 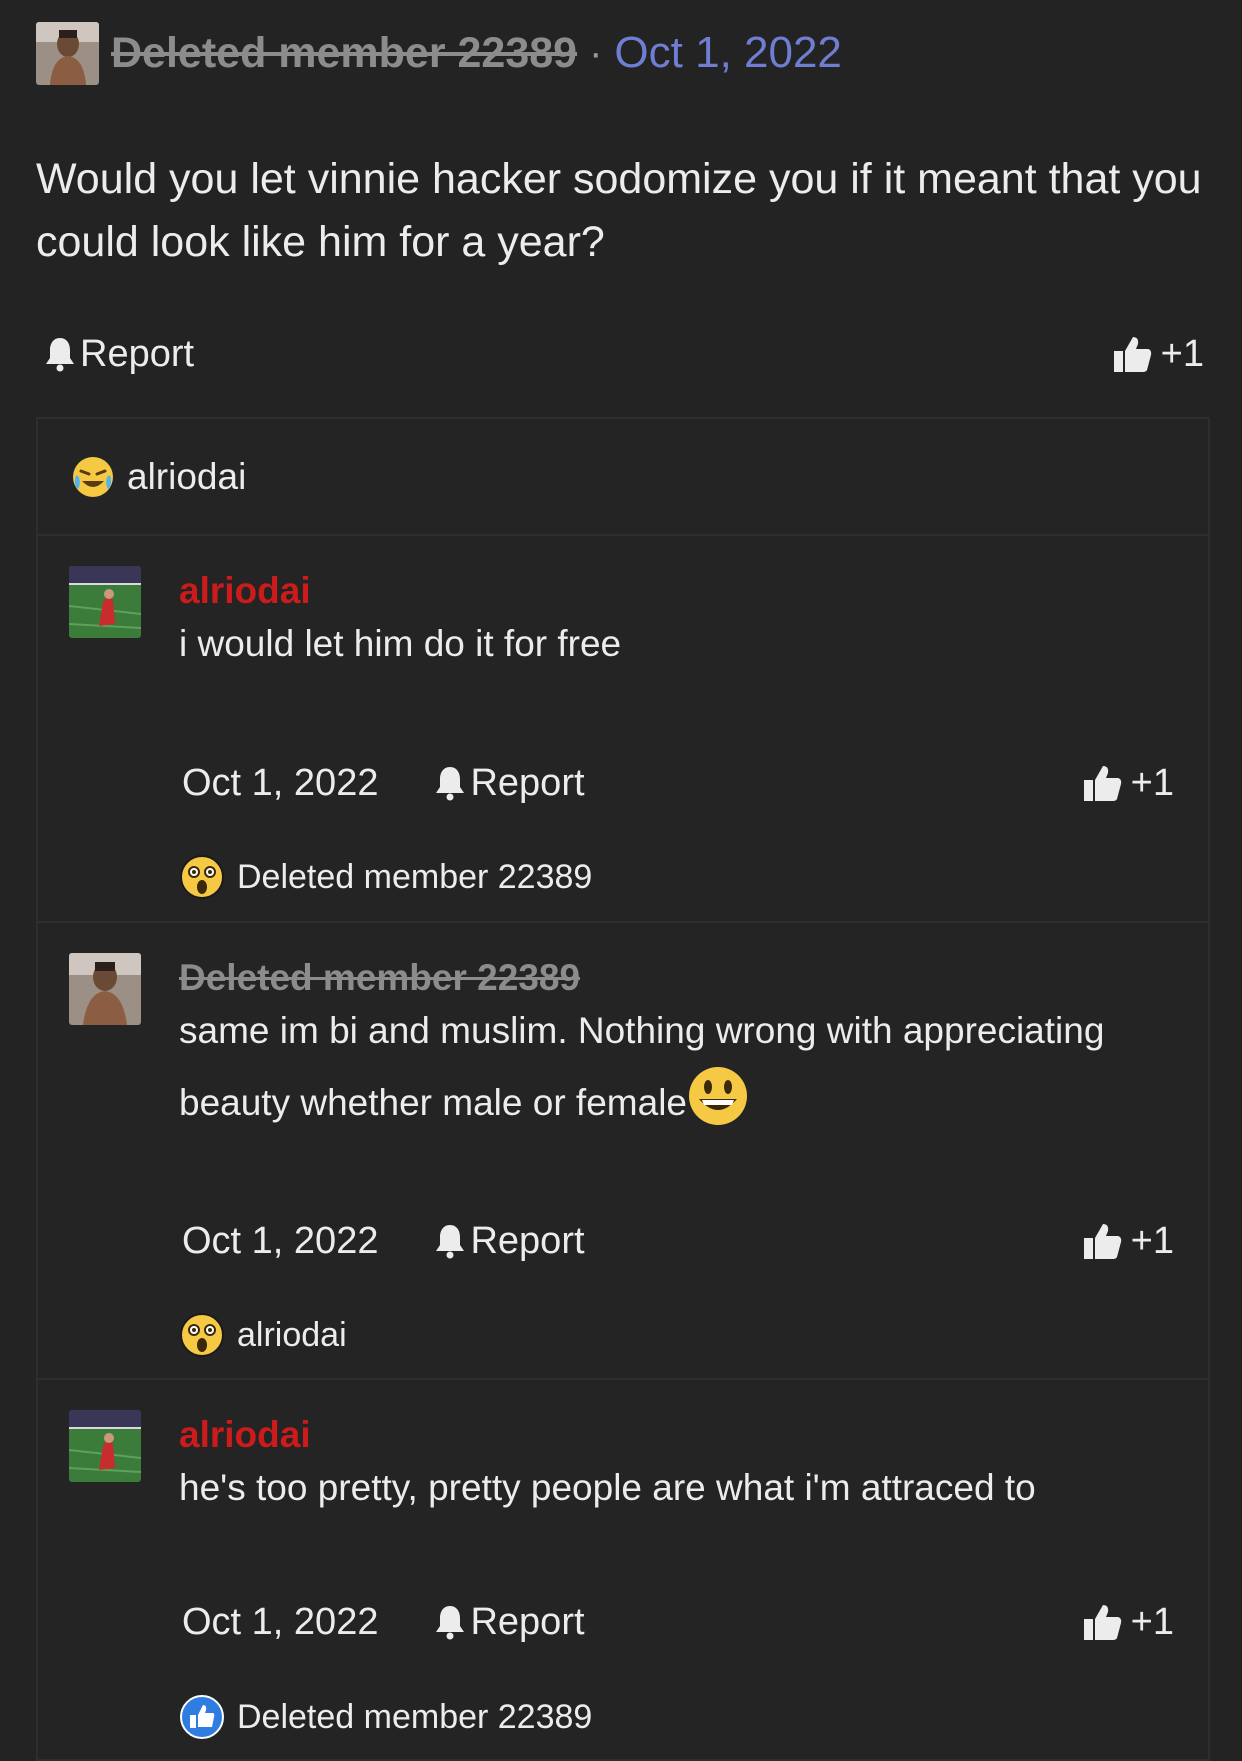 What do you see at coordinates (675, 624) in the screenshot?
I see `comment-main: alriodai i would let him do it for free` at bounding box center [675, 624].